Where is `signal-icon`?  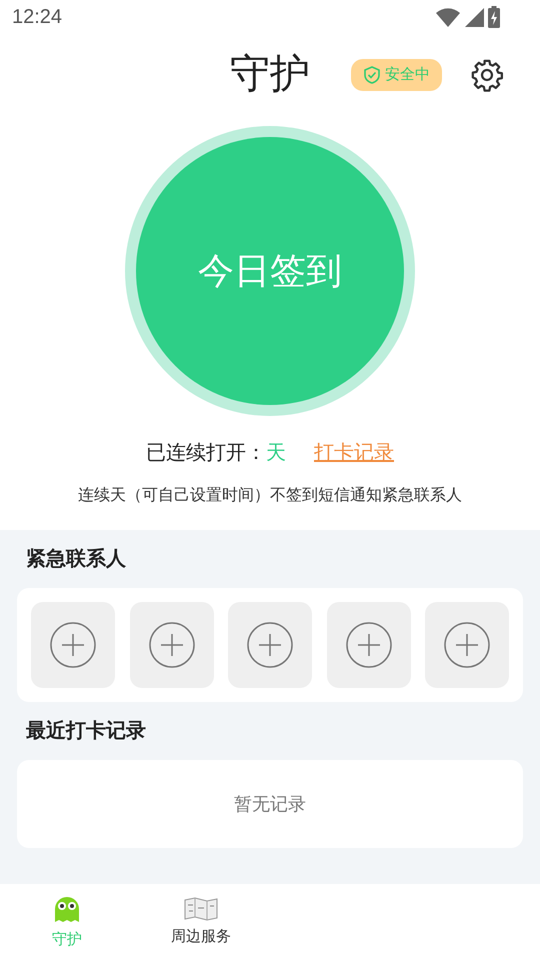 signal-icon is located at coordinates (474, 17).